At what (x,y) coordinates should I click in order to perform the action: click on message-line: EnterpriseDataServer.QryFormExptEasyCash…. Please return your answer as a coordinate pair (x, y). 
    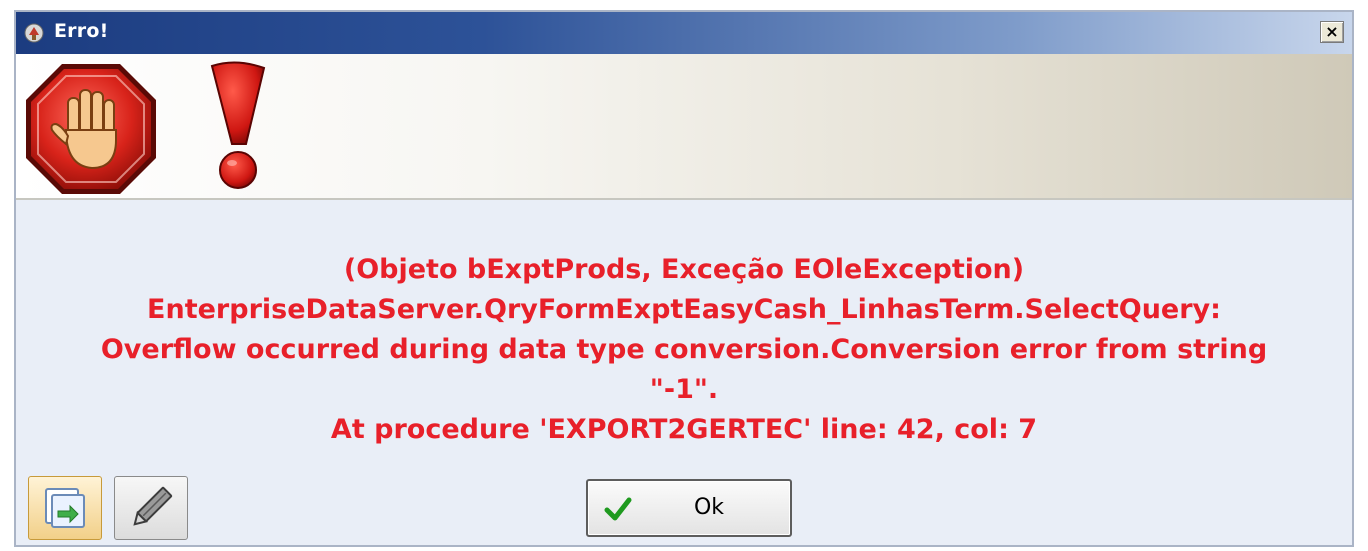
    Looking at the image, I should click on (684, 309).